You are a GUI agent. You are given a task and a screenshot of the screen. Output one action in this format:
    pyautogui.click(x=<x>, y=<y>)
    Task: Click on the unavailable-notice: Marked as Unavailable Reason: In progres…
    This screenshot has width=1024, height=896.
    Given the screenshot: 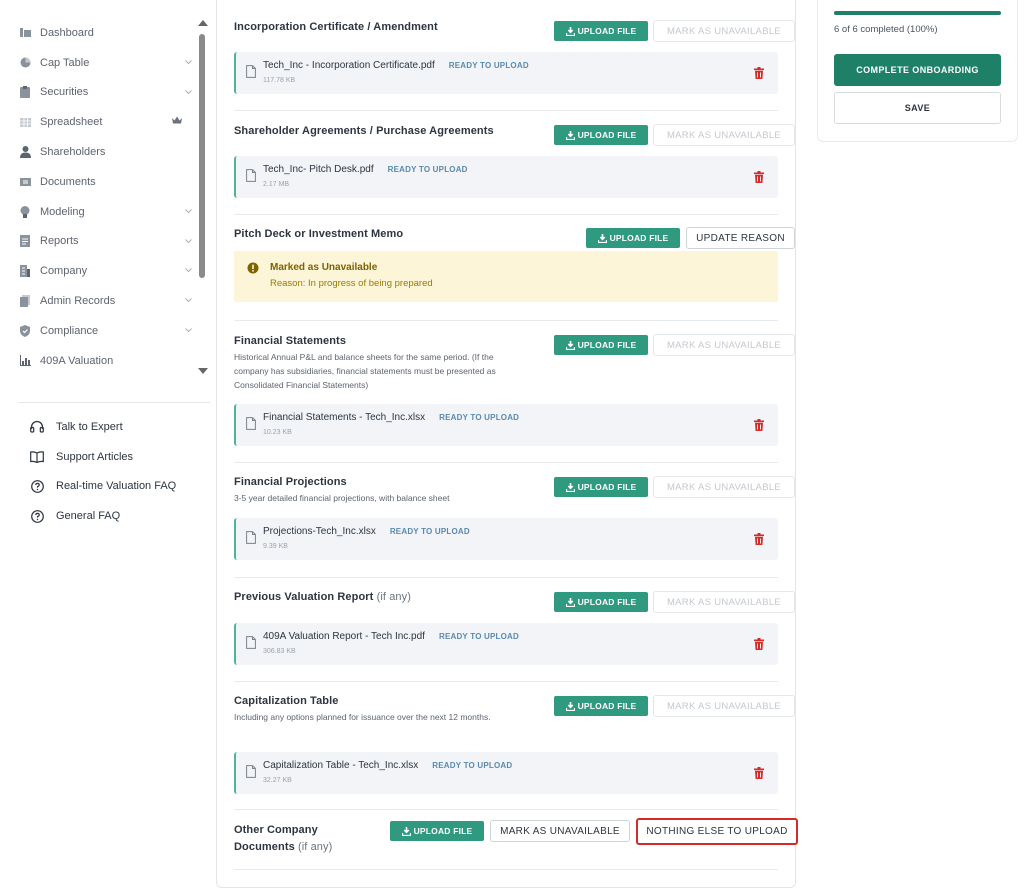 What is the action you would take?
    pyautogui.click(x=506, y=276)
    